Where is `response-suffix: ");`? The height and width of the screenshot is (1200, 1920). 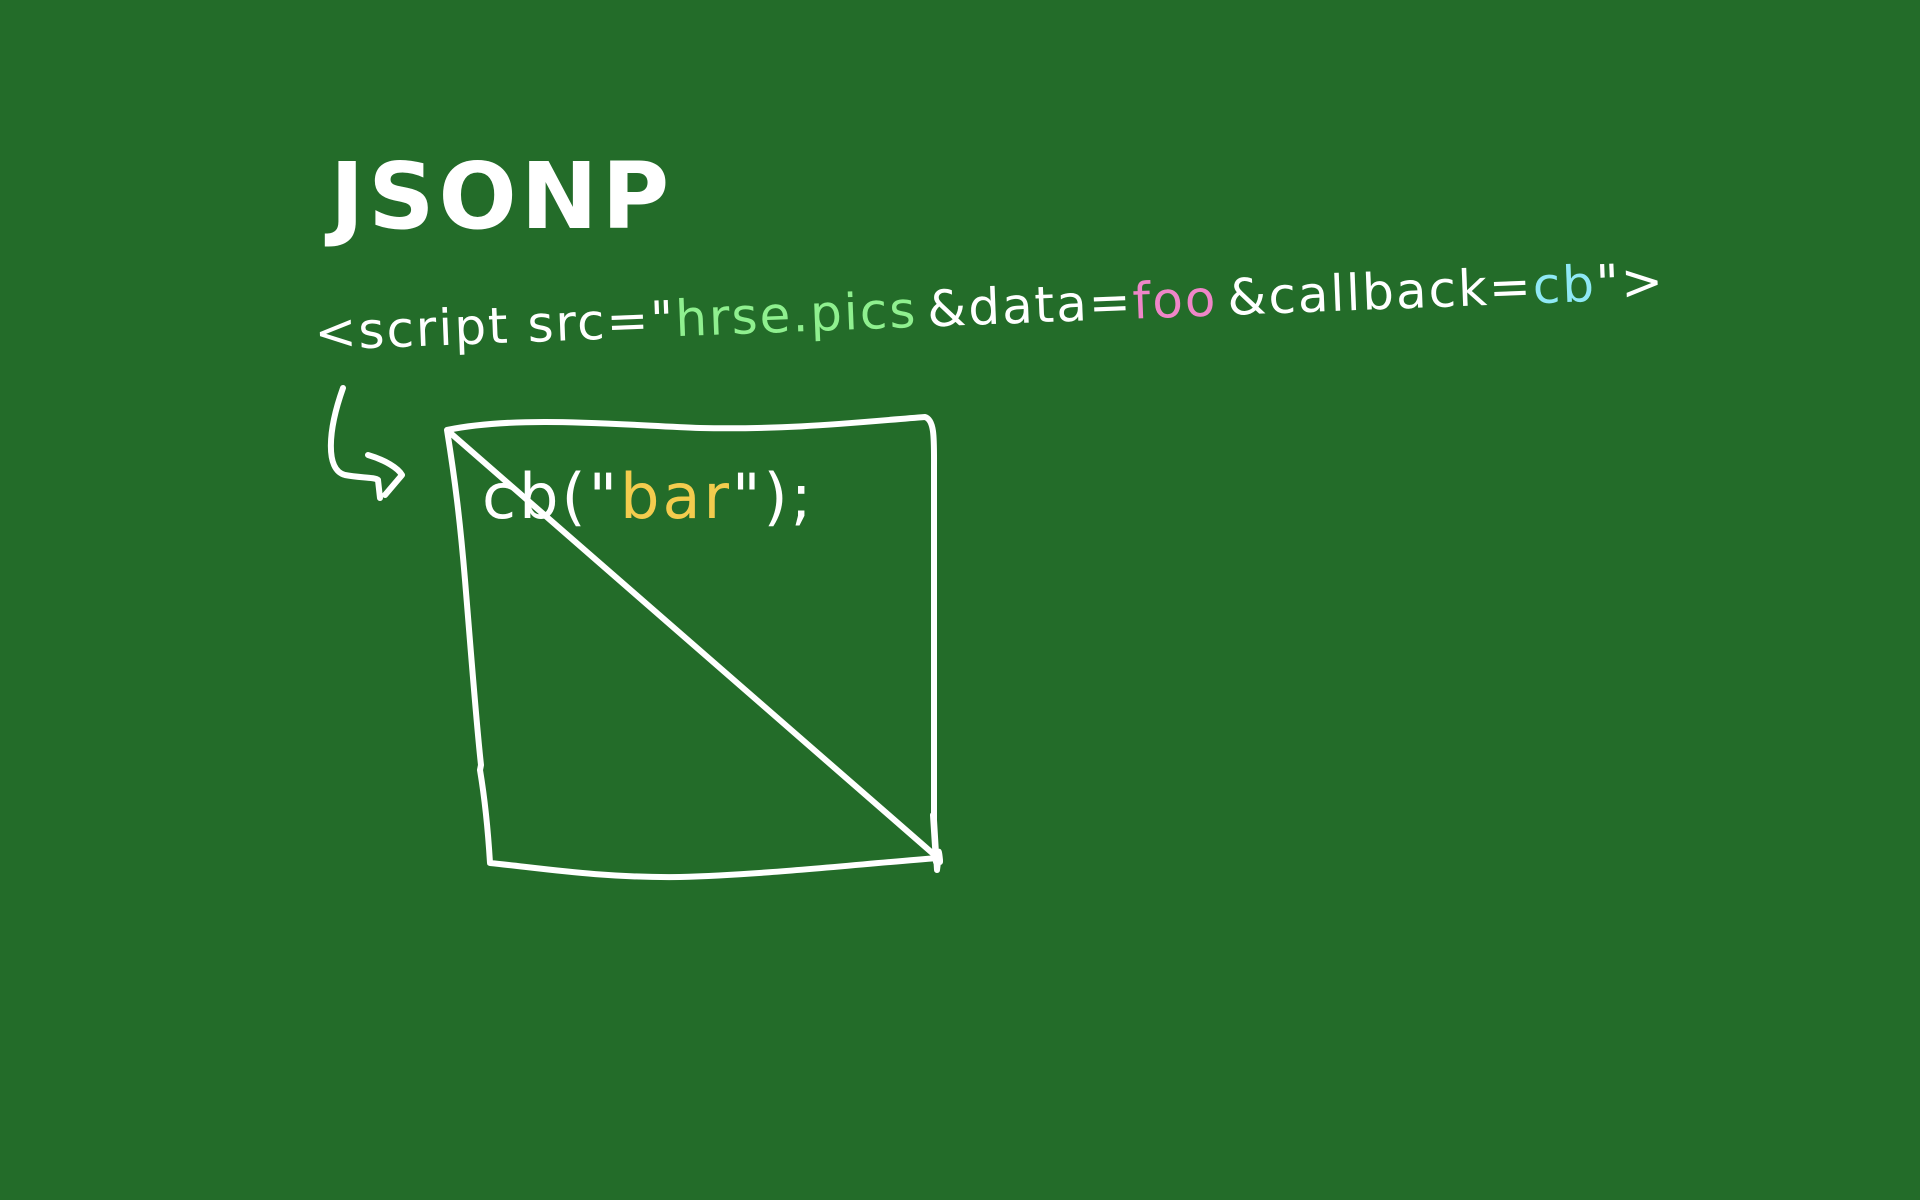 response-suffix: "); is located at coordinates (773, 496).